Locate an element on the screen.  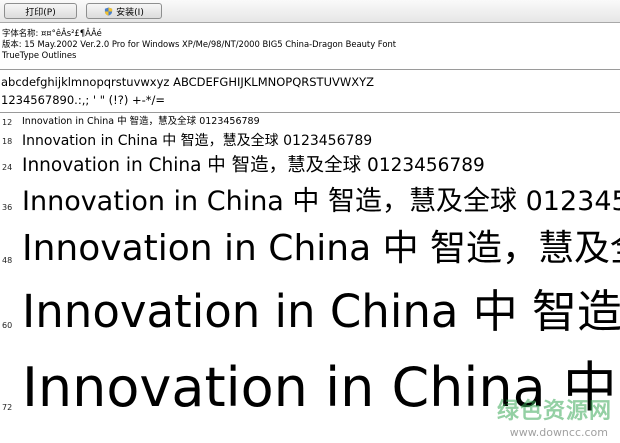
sample-size-label: 24 is located at coordinates (7, 167).